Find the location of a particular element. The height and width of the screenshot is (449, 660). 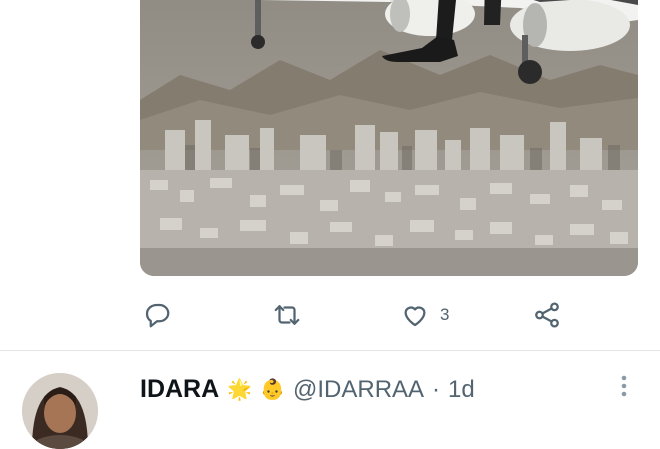

reply-icon is located at coordinates (157, 315).